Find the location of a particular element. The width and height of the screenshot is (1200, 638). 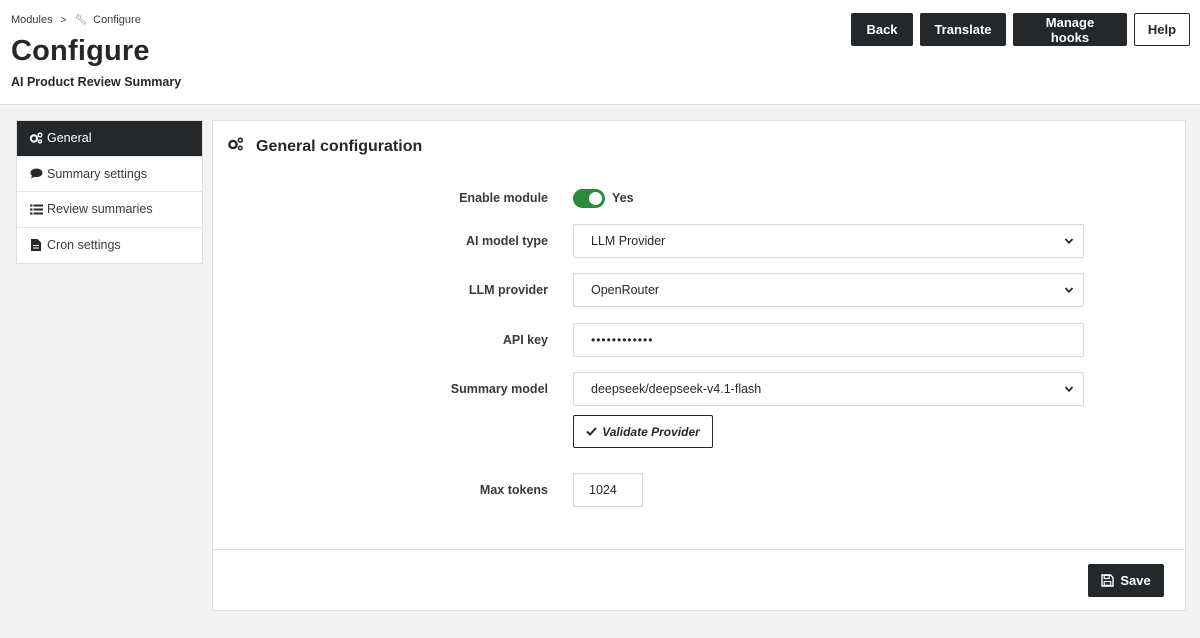

wrench-icon: 🔧︎ is located at coordinates (81, 20).